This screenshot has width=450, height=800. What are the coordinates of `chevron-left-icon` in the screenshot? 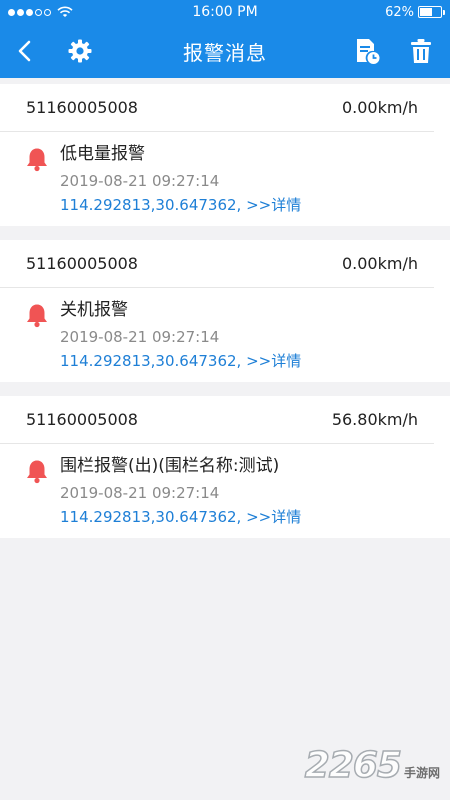 It's located at (24, 51).